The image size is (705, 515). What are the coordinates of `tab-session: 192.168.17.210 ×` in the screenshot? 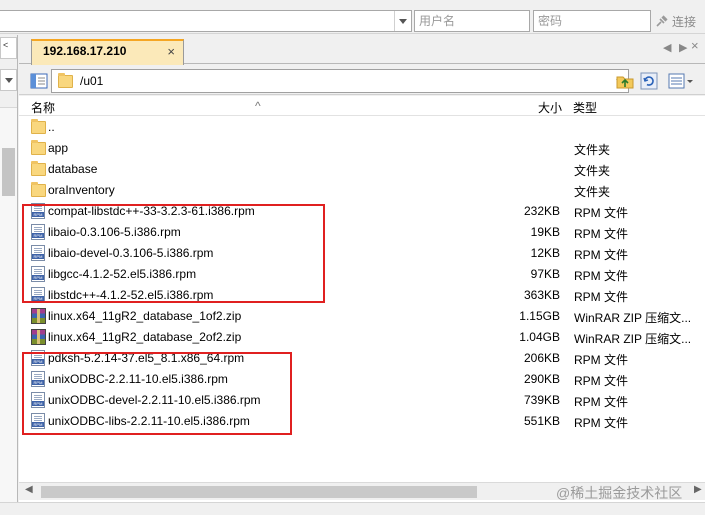 It's located at (107, 52).